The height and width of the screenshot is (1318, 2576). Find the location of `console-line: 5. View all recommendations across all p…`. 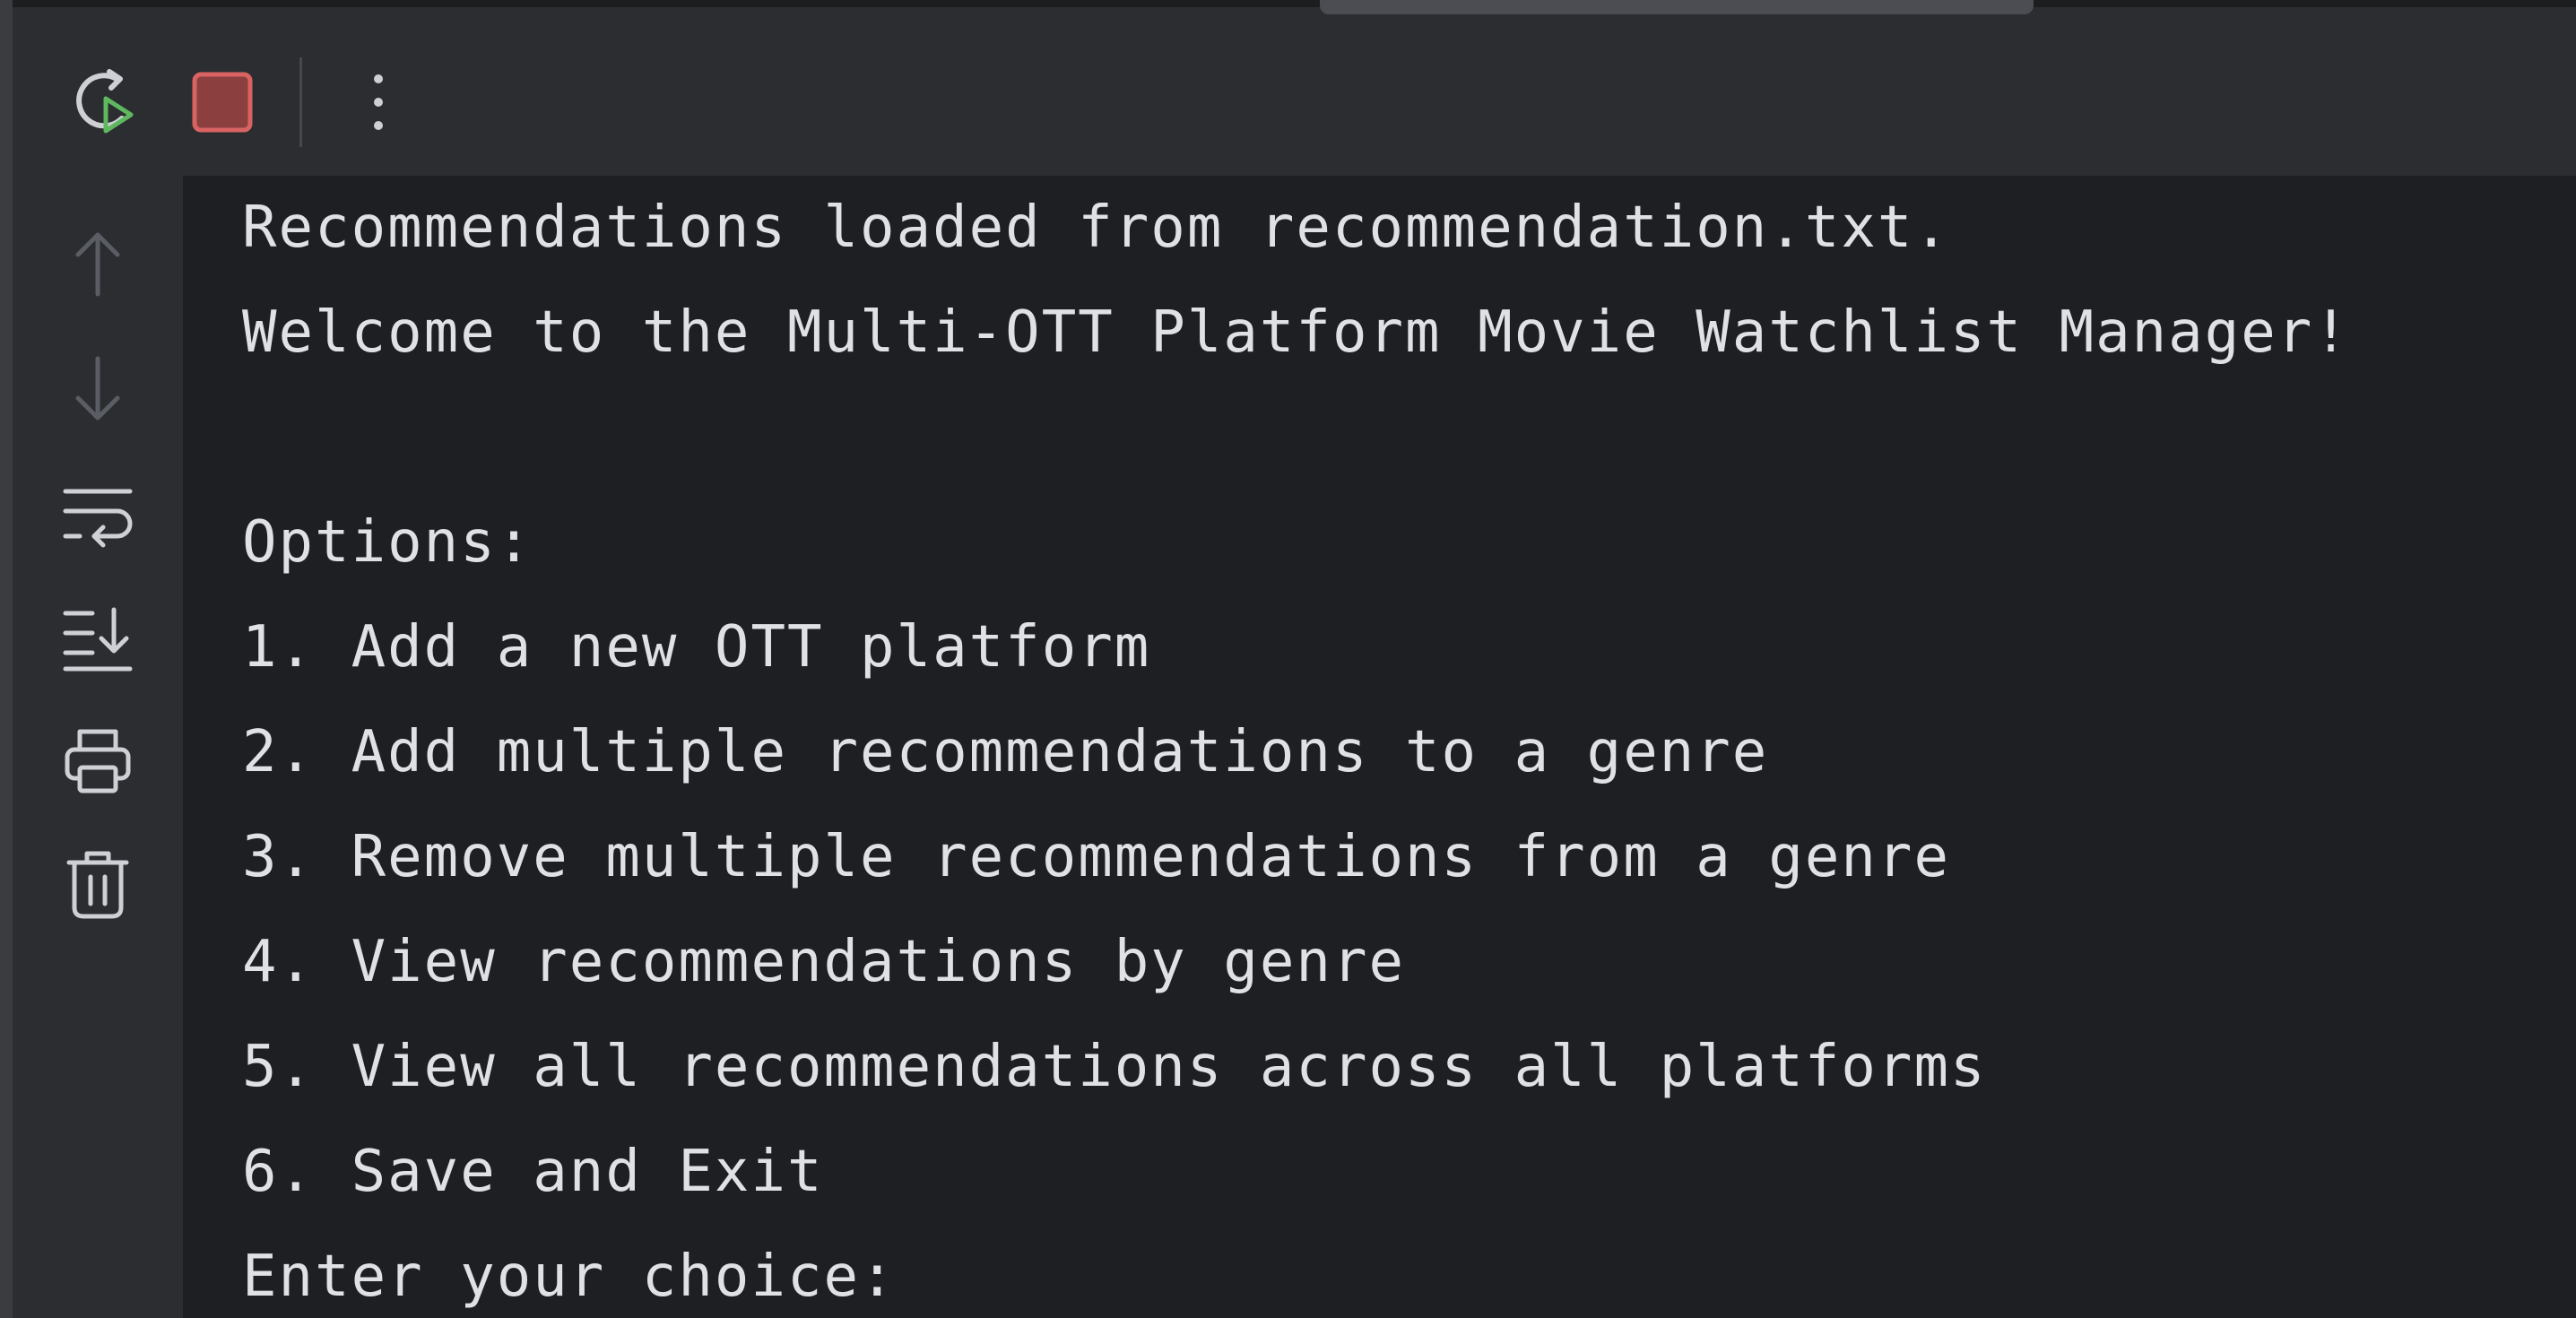

console-line: 5. View all recommendations across all p… is located at coordinates (1114, 1067).